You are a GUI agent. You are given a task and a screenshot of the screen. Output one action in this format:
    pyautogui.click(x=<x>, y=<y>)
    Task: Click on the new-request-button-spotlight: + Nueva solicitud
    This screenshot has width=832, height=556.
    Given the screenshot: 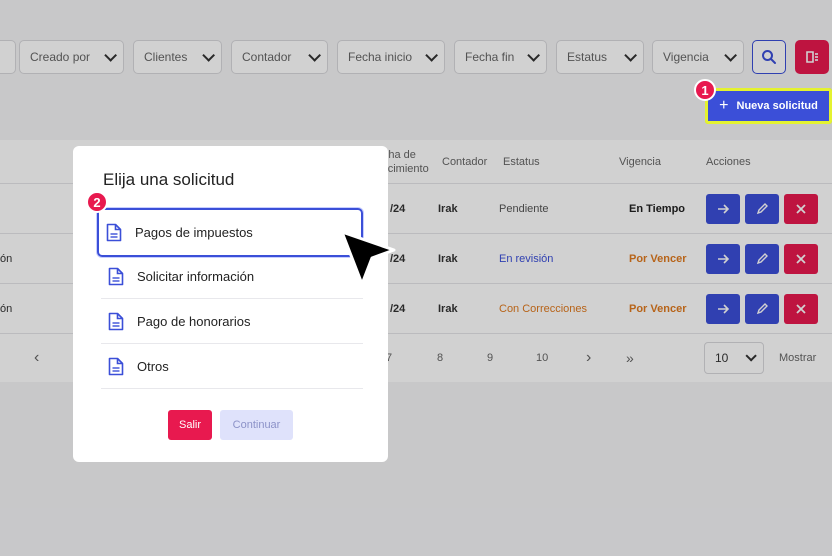 What is the action you would take?
    pyautogui.click(x=768, y=106)
    